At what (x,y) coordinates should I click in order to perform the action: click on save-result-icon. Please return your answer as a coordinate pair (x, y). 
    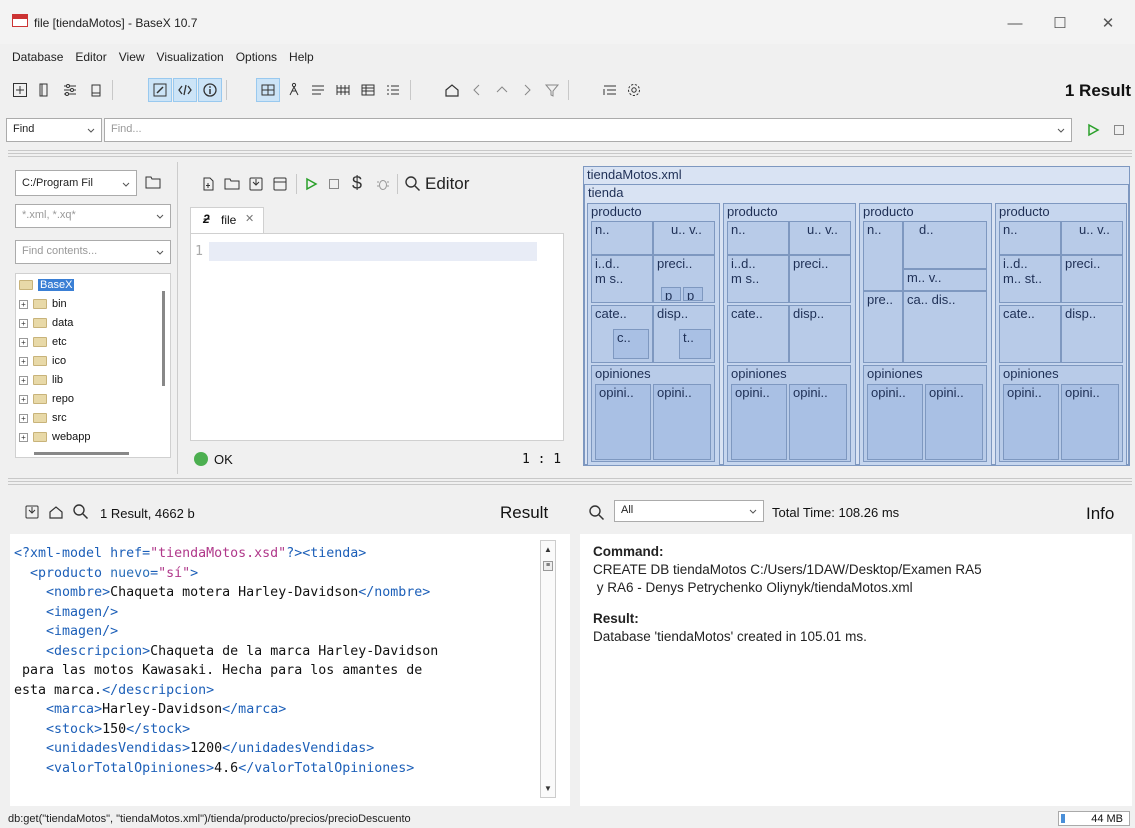
    Looking at the image, I should click on (32, 512).